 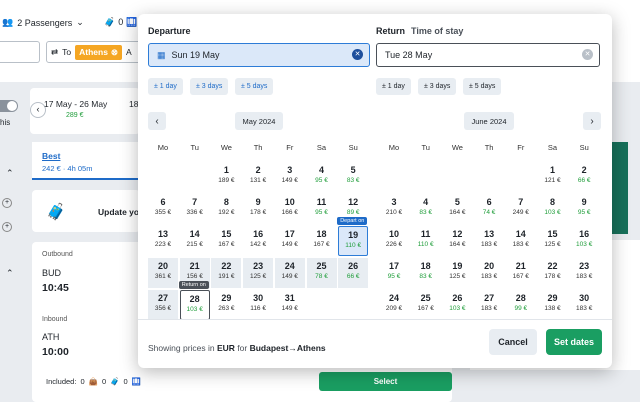 I want to click on calendar-day-may-3: 3 149 €, so click(x=290, y=177).